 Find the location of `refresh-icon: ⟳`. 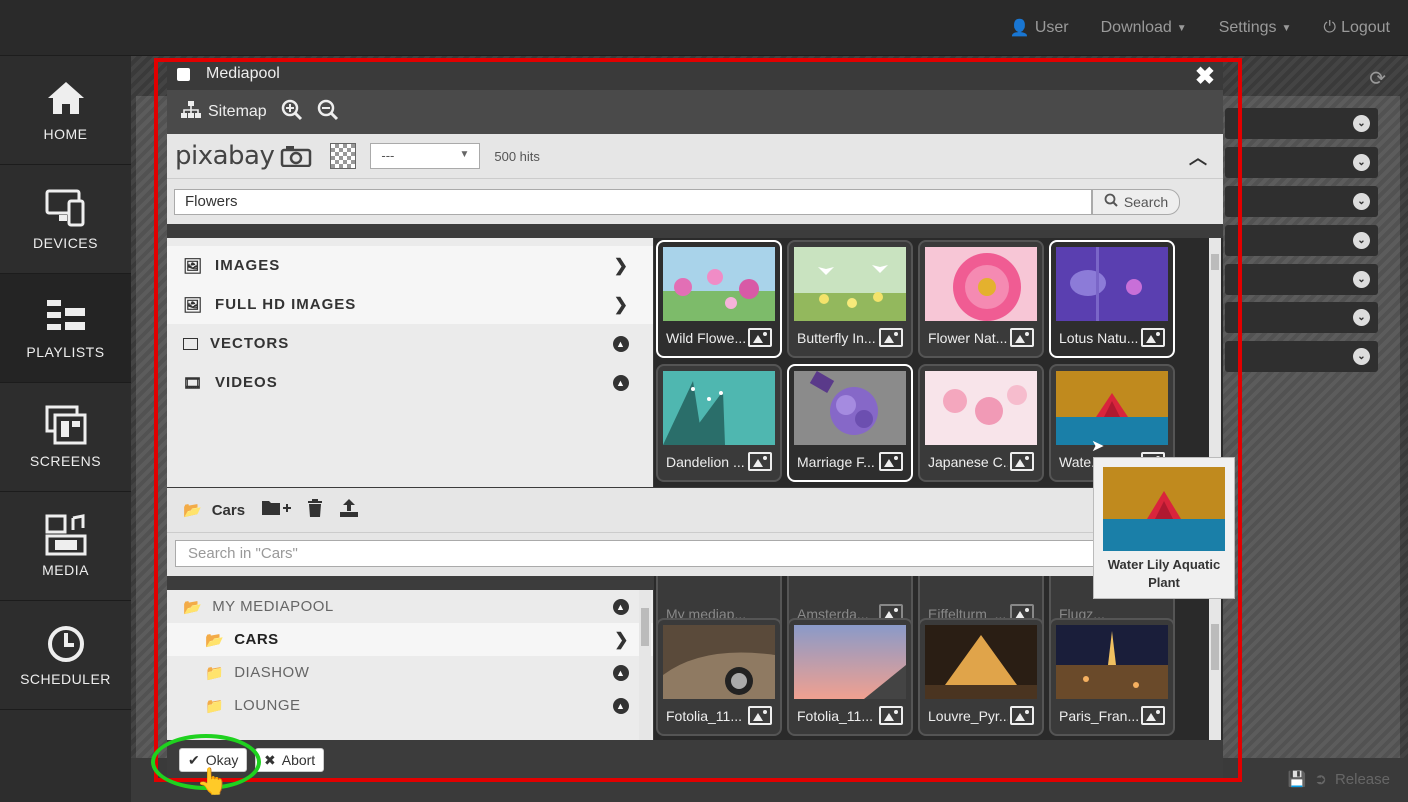

refresh-icon: ⟳ is located at coordinates (1377, 78).